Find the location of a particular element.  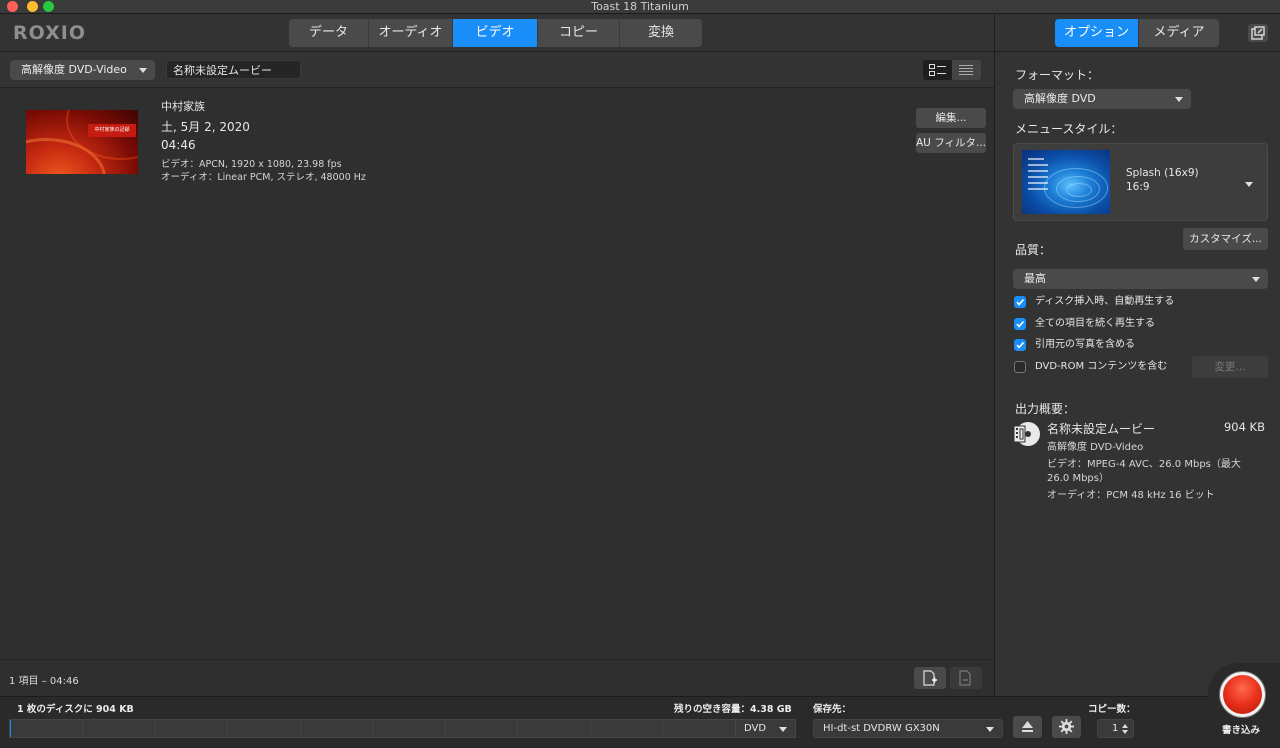

include-source-photos-option: 引用元の写真を含める is located at coordinates (1074, 345).